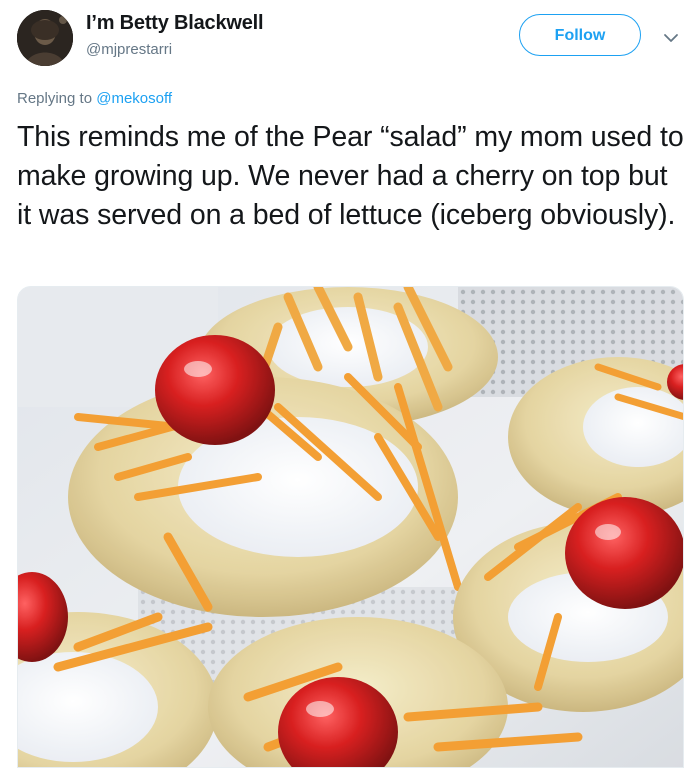 Image resolution: width=700 pixels, height=768 pixels. I want to click on author-display-name: I’m Betty Blackwell, so click(175, 23).